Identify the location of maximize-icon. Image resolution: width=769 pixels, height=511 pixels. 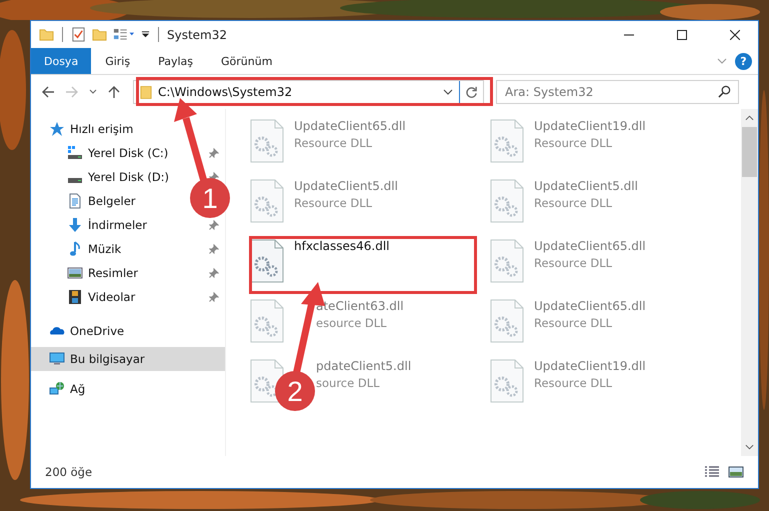
(681, 35).